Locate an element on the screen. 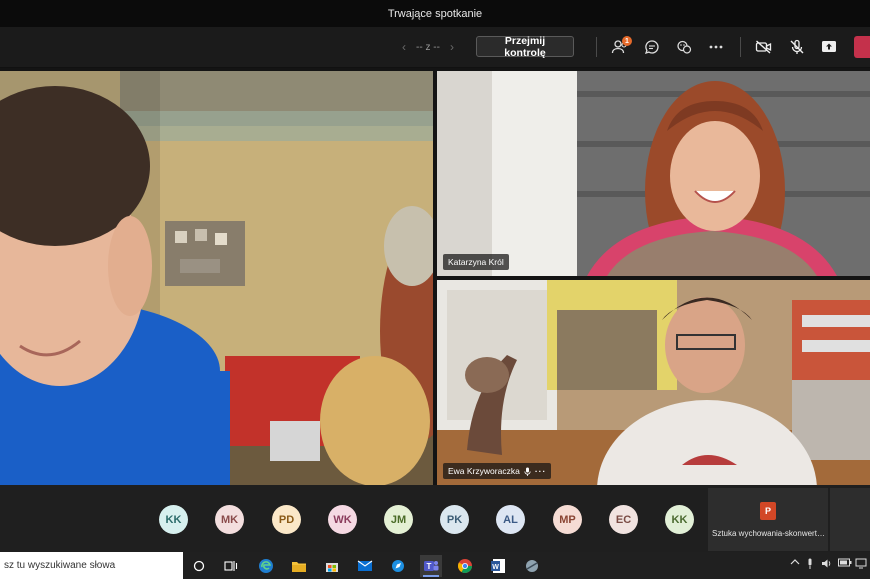 The image size is (870, 579). avatar-initials: EC is located at coordinates (623, 519).